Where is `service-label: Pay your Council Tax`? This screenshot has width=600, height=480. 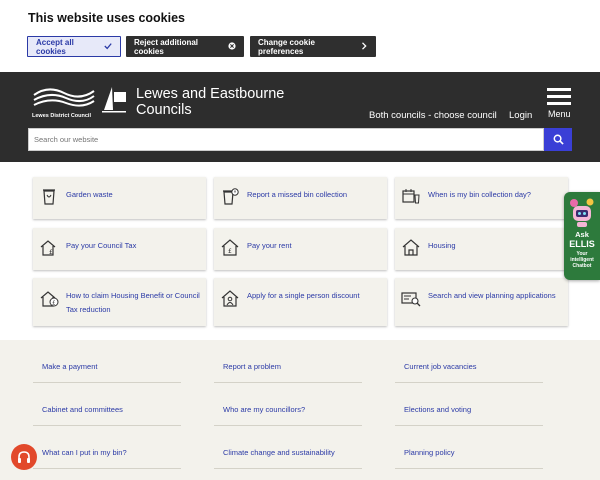
service-label: Pay your Council Tax is located at coordinates (101, 245).